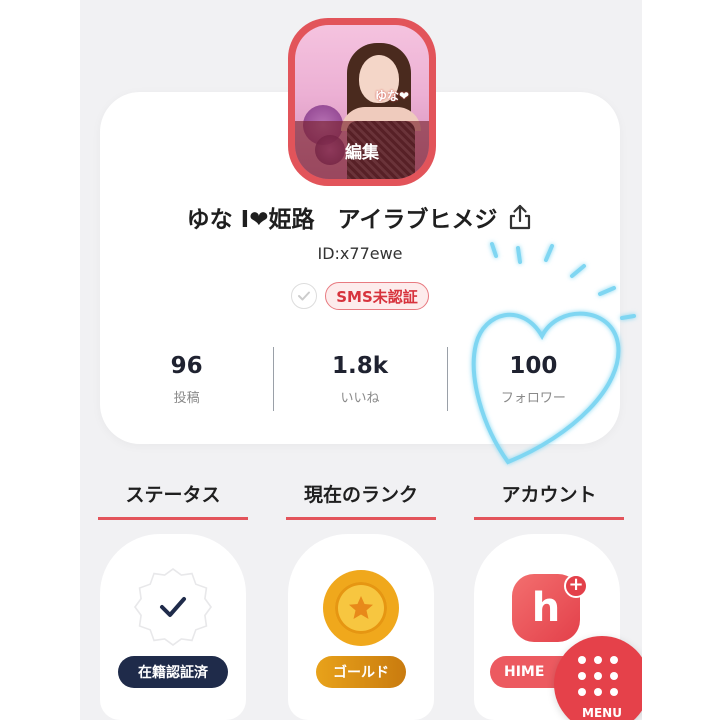  I want to click on avatar-photo: ゆな❤ 編集, so click(362, 102).